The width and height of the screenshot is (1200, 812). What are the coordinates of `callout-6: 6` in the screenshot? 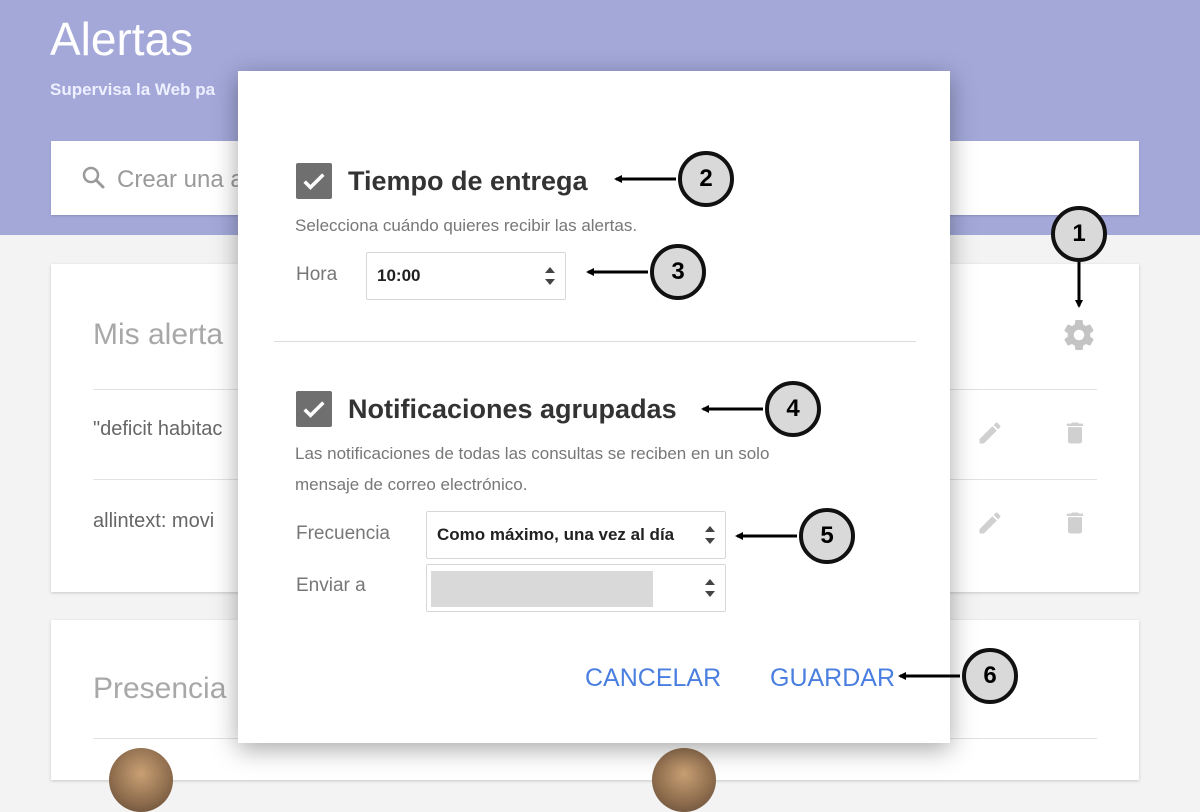 It's located at (990, 676).